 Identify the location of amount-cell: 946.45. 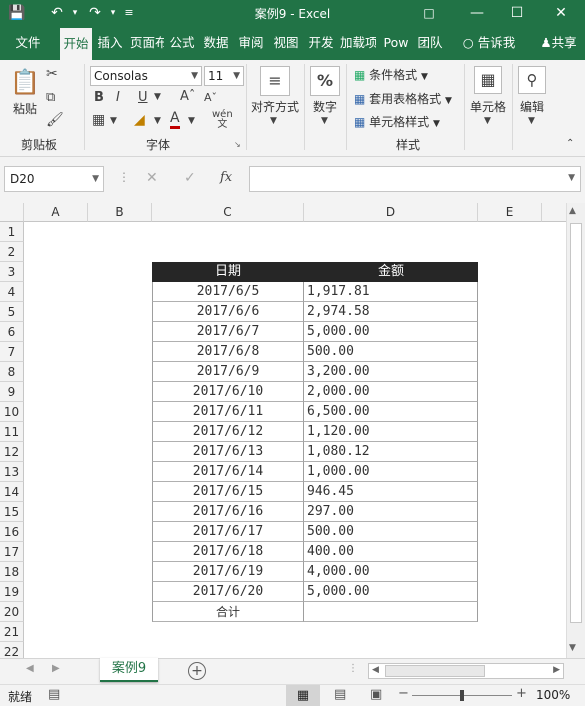
(391, 492).